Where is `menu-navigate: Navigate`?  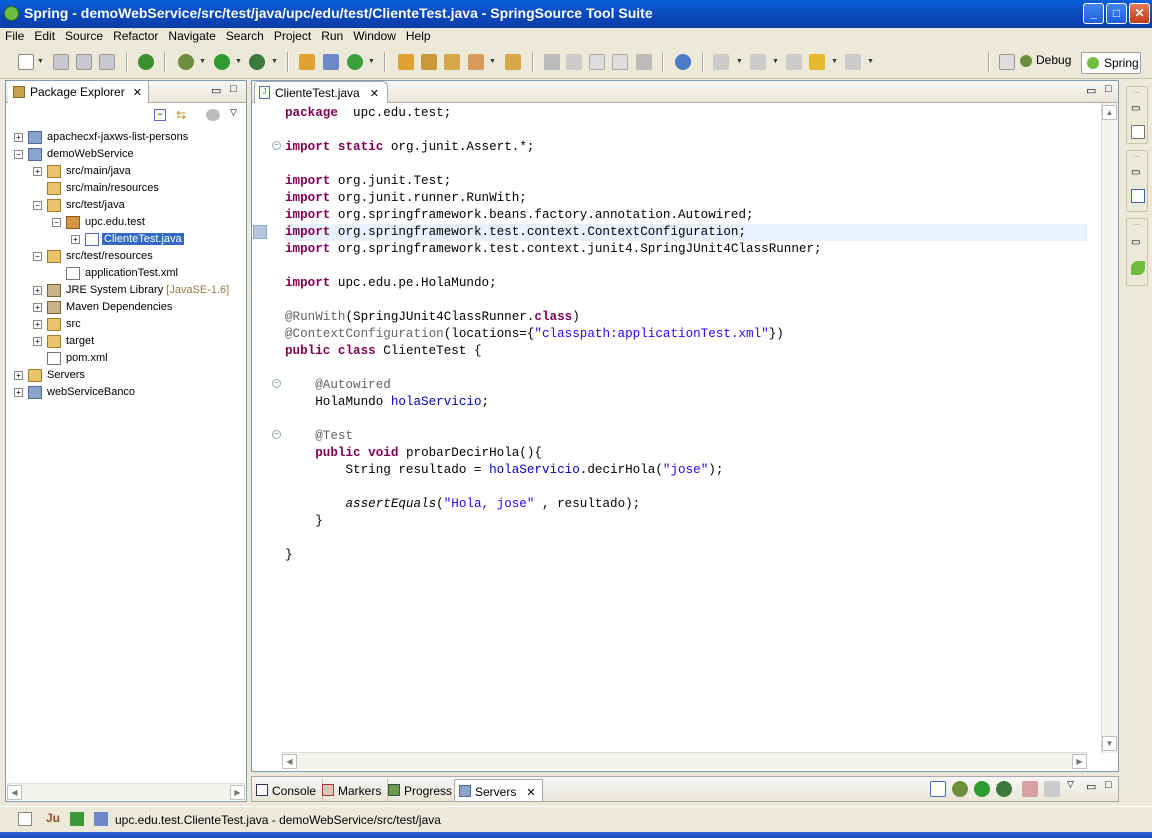 menu-navigate: Navigate is located at coordinates (191, 35).